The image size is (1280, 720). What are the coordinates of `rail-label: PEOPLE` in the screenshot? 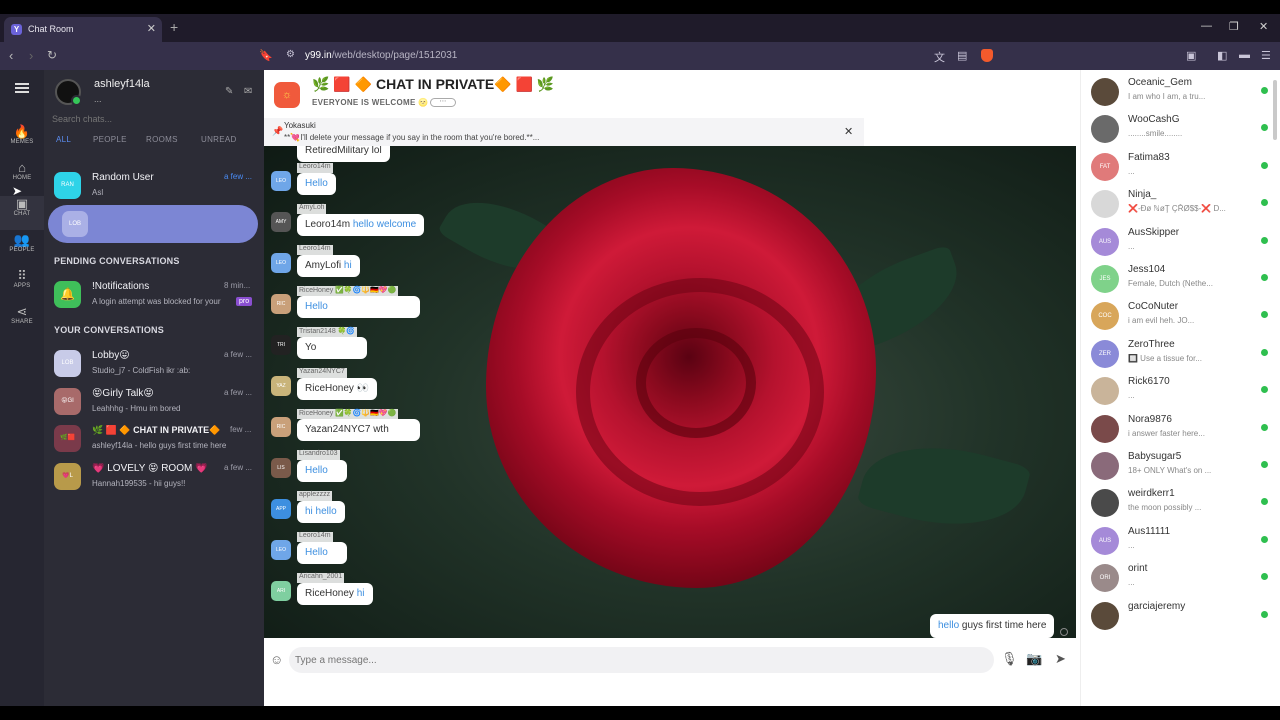 It's located at (22, 250).